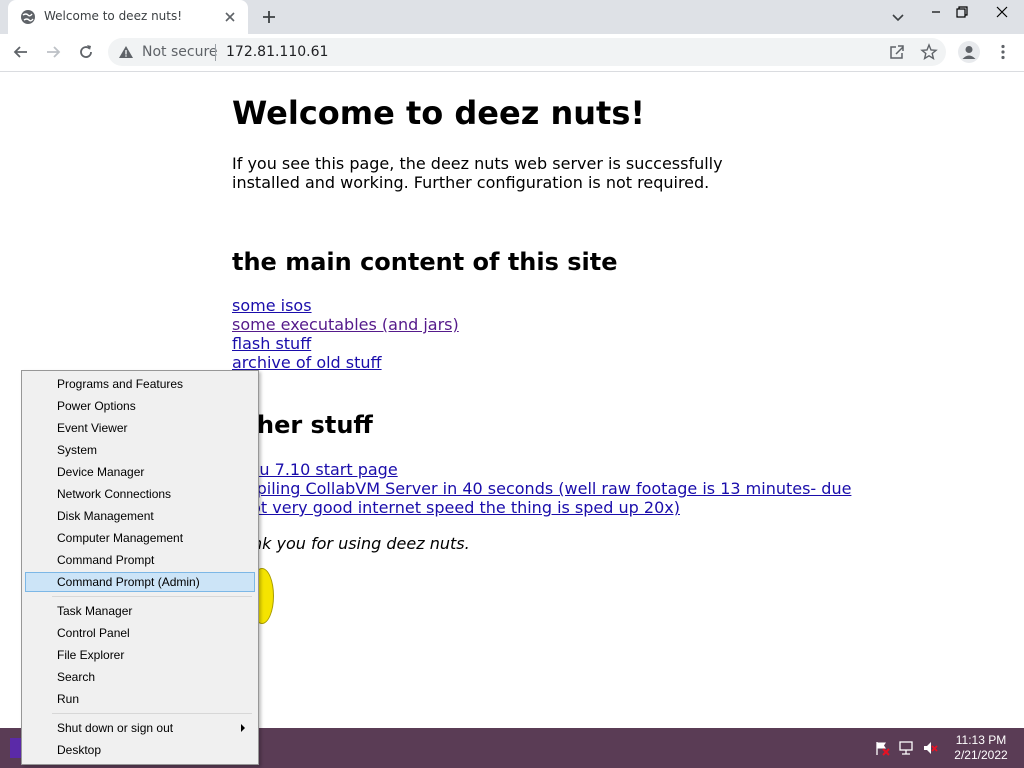 This screenshot has height=768, width=1024. What do you see at coordinates (547, 469) in the screenshot?
I see `link-ubuntu: ntu 7.10 start page` at bounding box center [547, 469].